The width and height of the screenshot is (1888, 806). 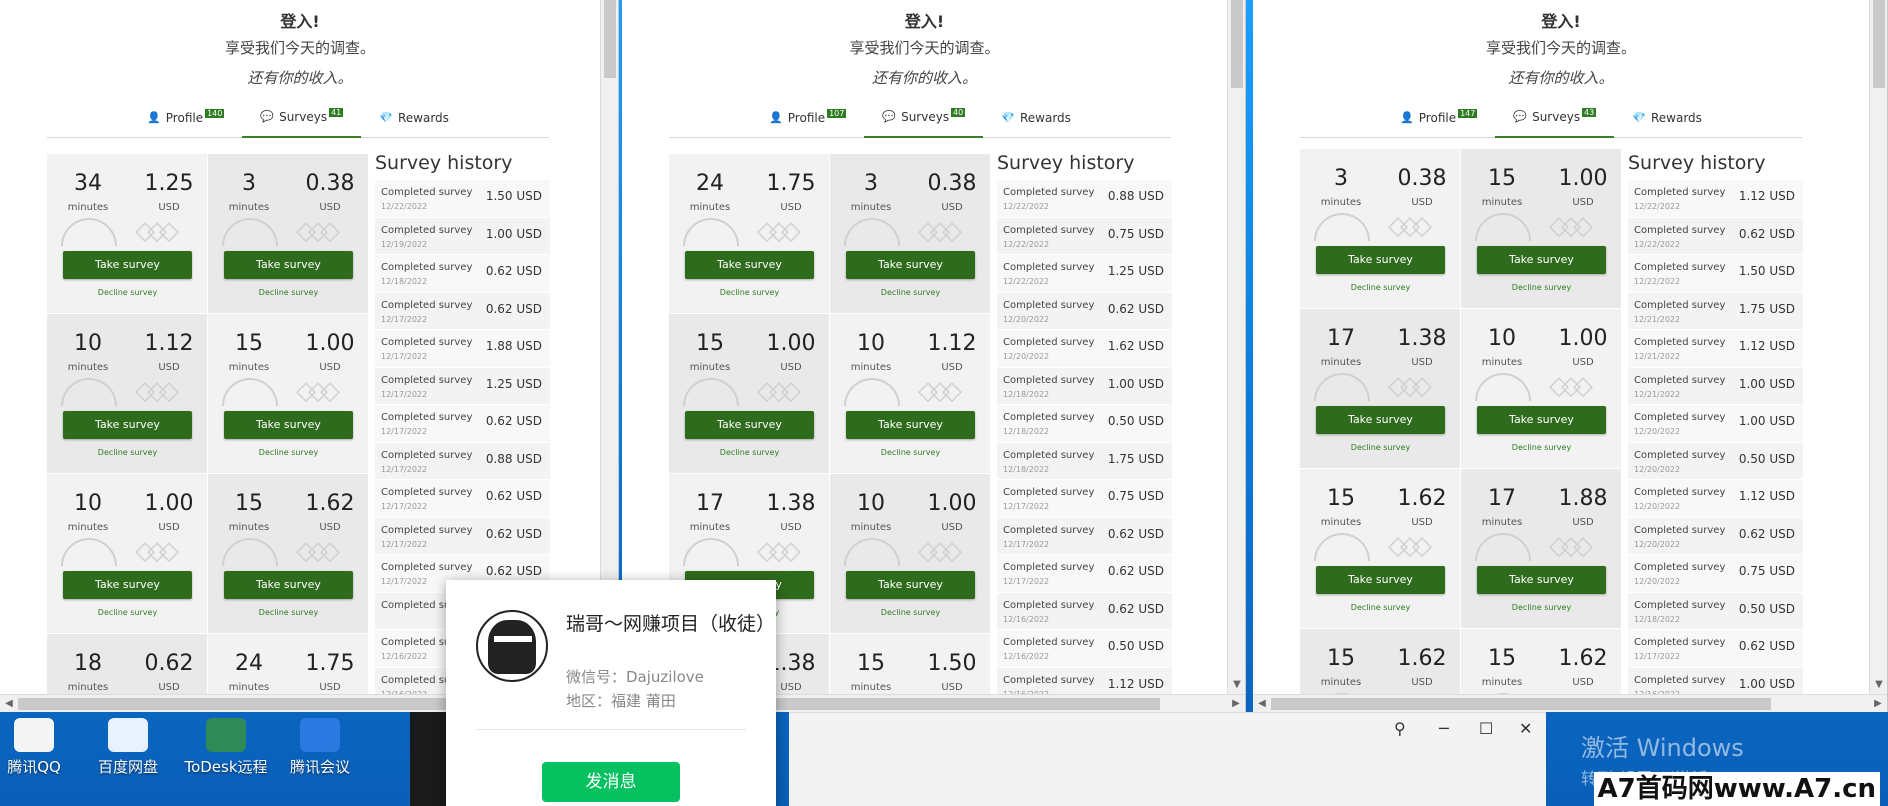 What do you see at coordinates (1135, 646) in the screenshot?
I see `history-amount: 0.50 USD` at bounding box center [1135, 646].